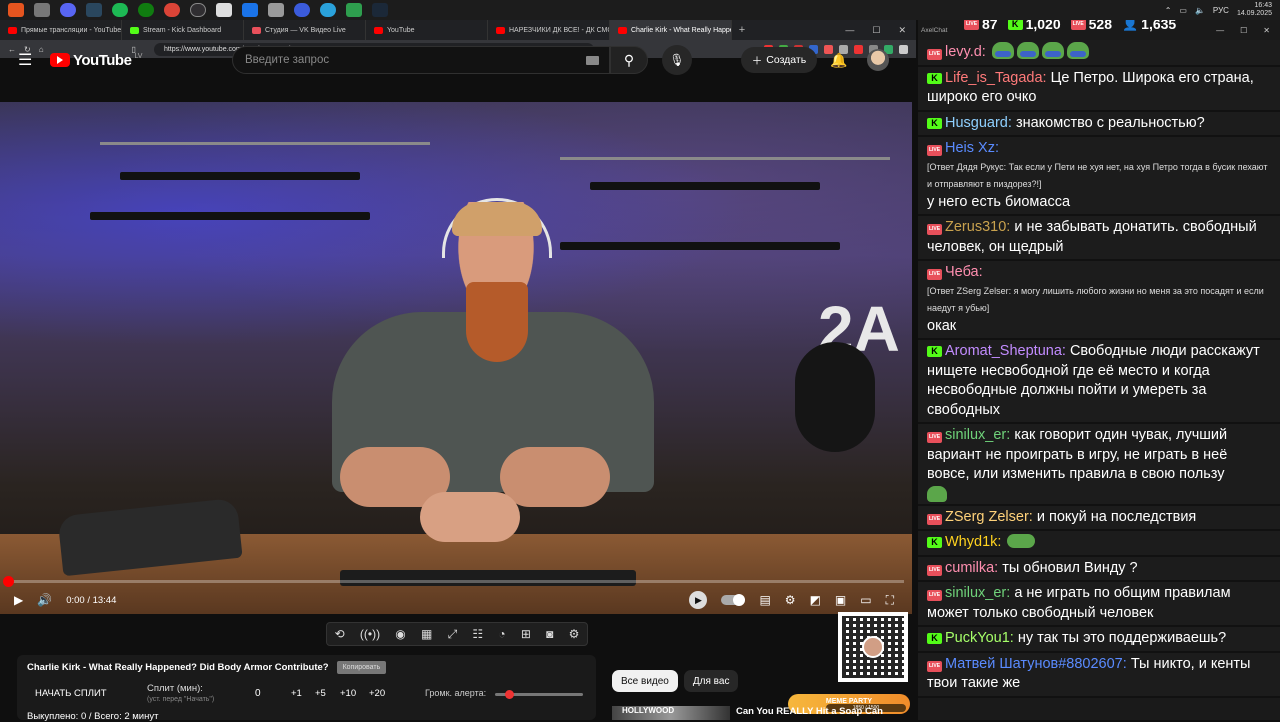 This screenshot has height=722, width=1280. I want to click on discord-icon, so click(68, 10).